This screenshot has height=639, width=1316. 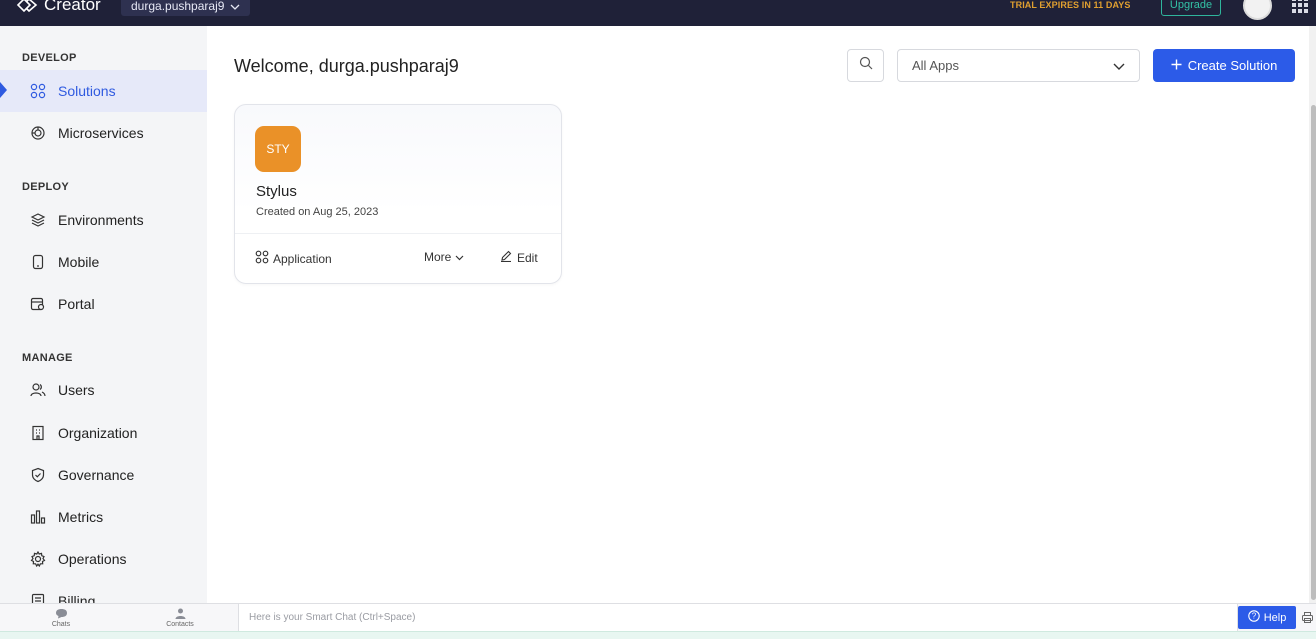 I want to click on sidebar-item-label: Users, so click(x=76, y=390).